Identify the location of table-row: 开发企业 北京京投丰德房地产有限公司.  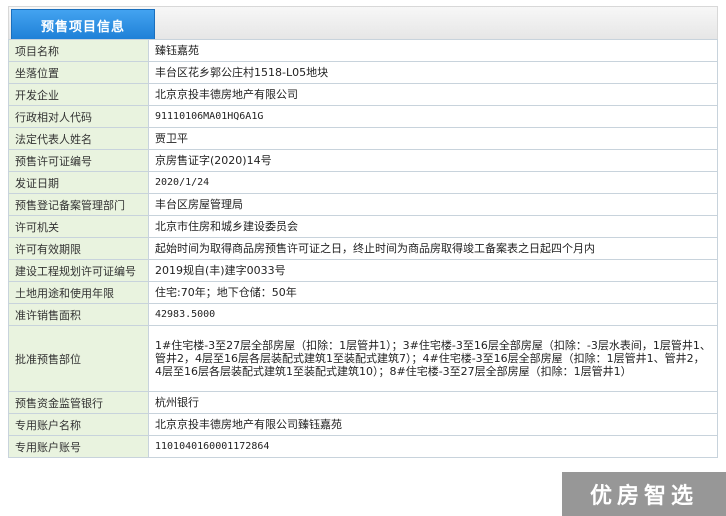
(363, 94).